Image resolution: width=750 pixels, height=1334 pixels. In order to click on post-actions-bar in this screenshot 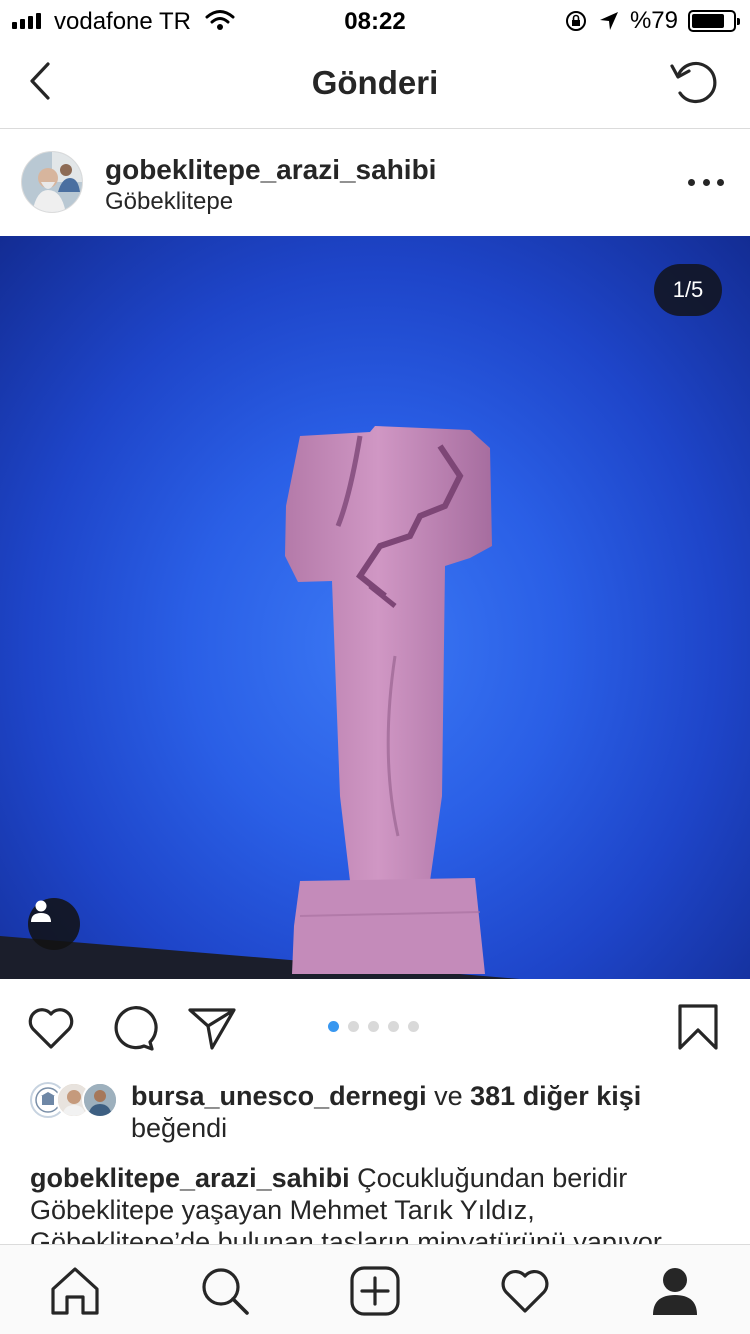, I will do `click(375, 1028)`.